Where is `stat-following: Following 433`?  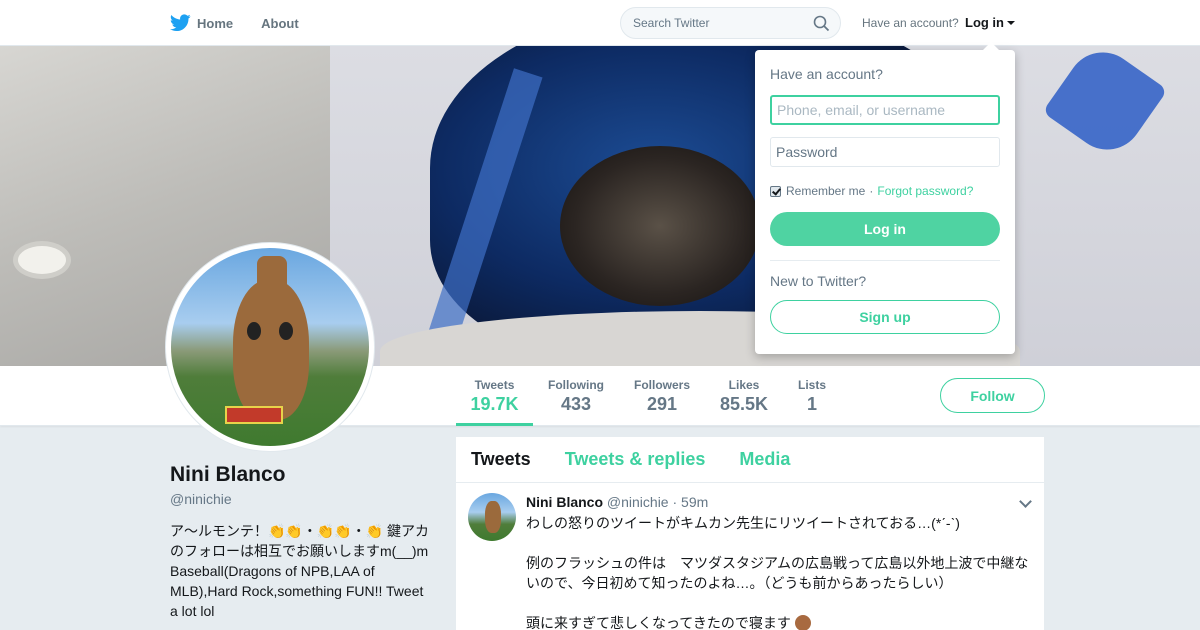 stat-following: Following 433 is located at coordinates (576, 396).